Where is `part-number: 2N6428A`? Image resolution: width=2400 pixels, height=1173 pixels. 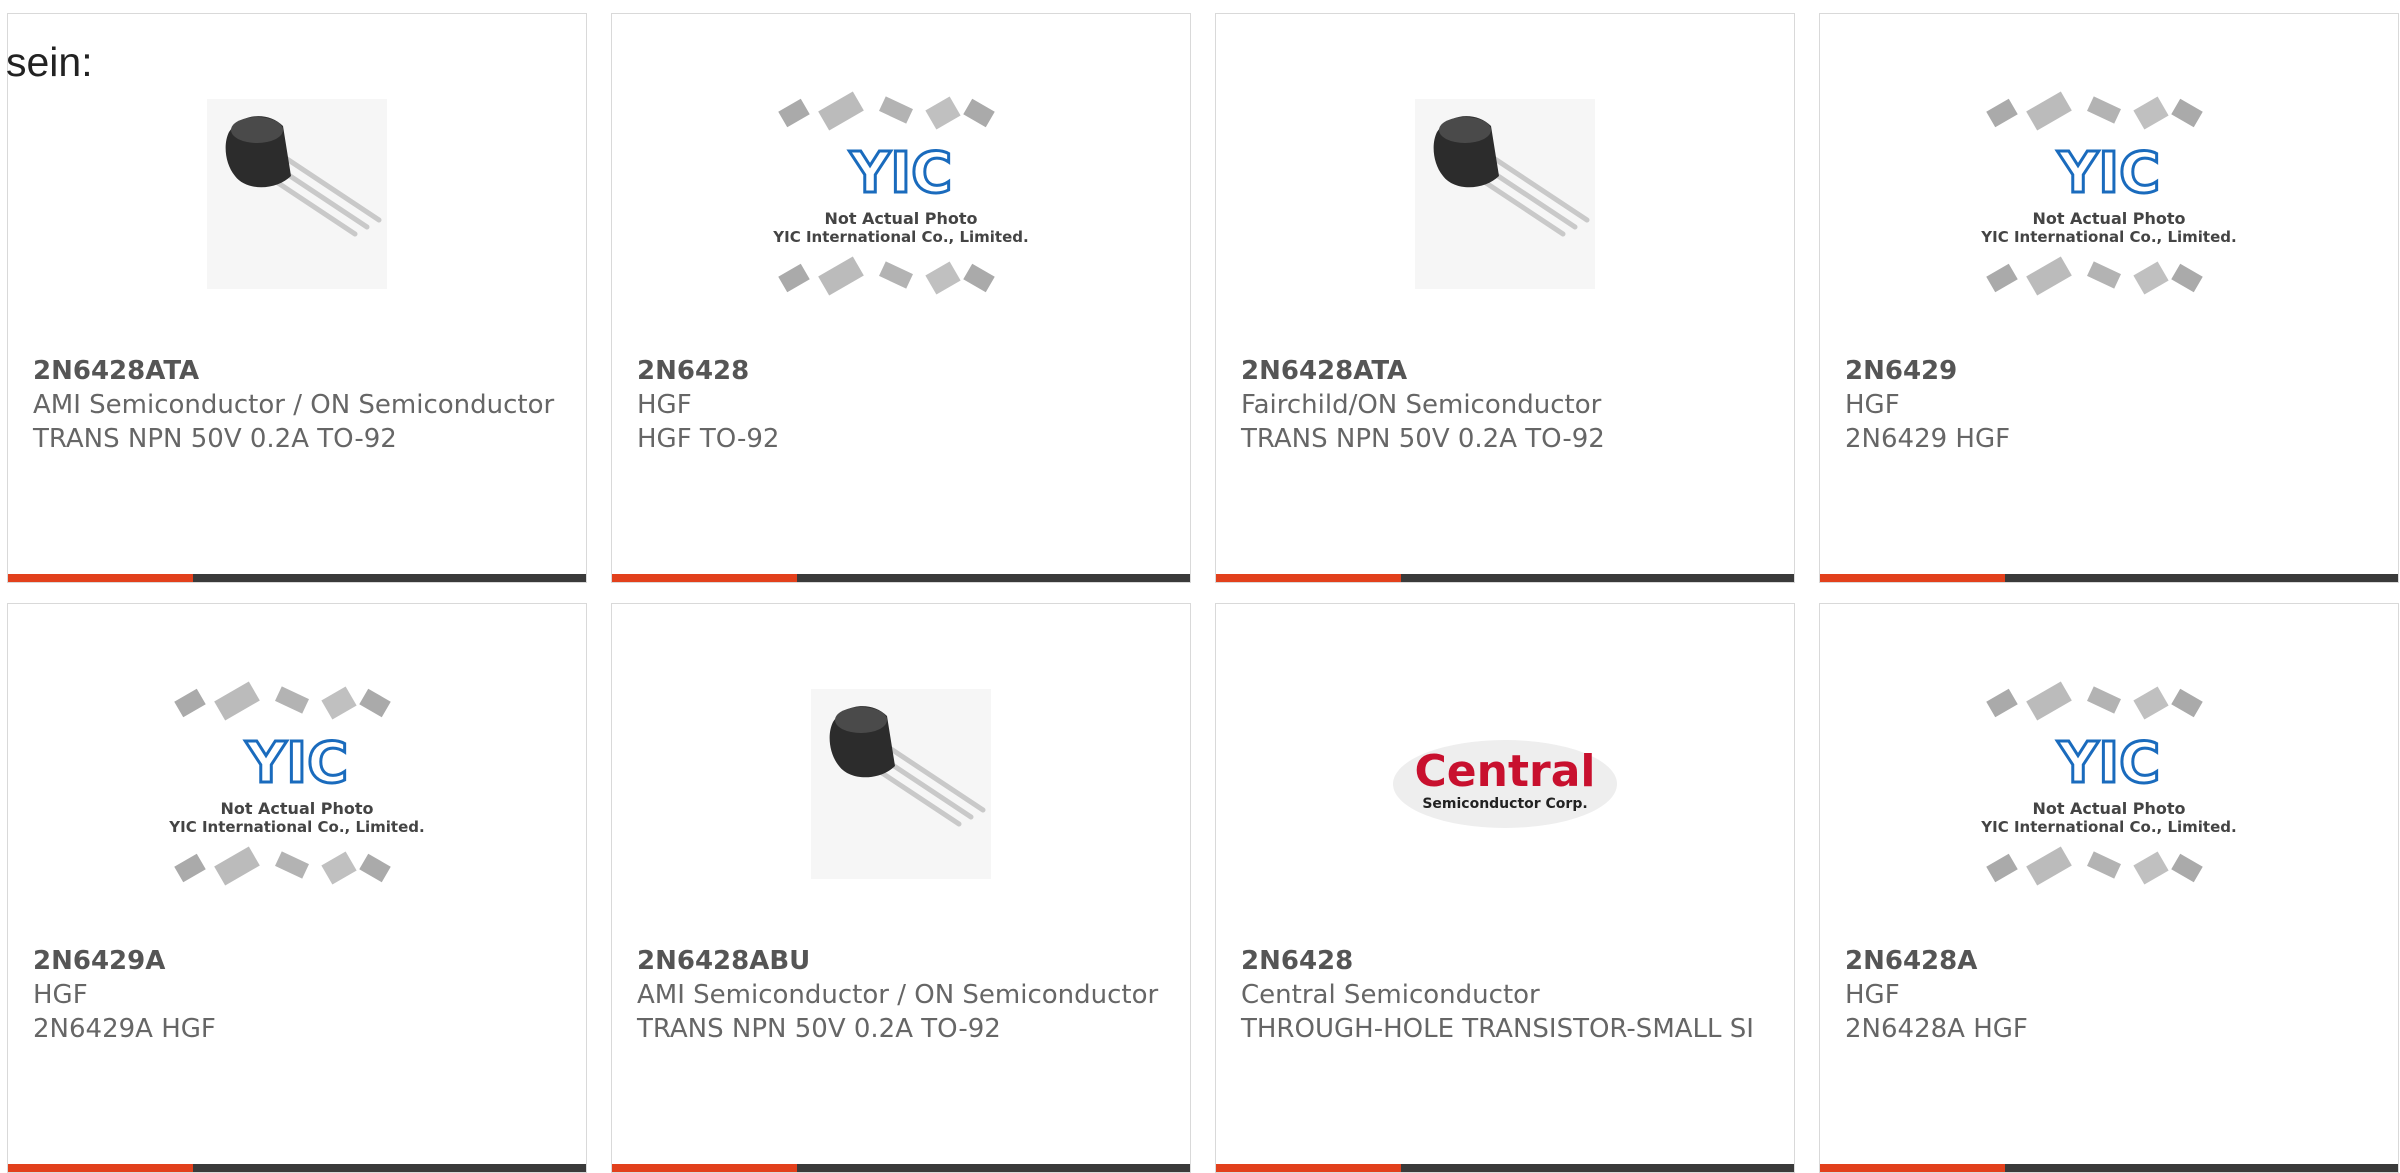
part-number: 2N6428A is located at coordinates (2109, 961).